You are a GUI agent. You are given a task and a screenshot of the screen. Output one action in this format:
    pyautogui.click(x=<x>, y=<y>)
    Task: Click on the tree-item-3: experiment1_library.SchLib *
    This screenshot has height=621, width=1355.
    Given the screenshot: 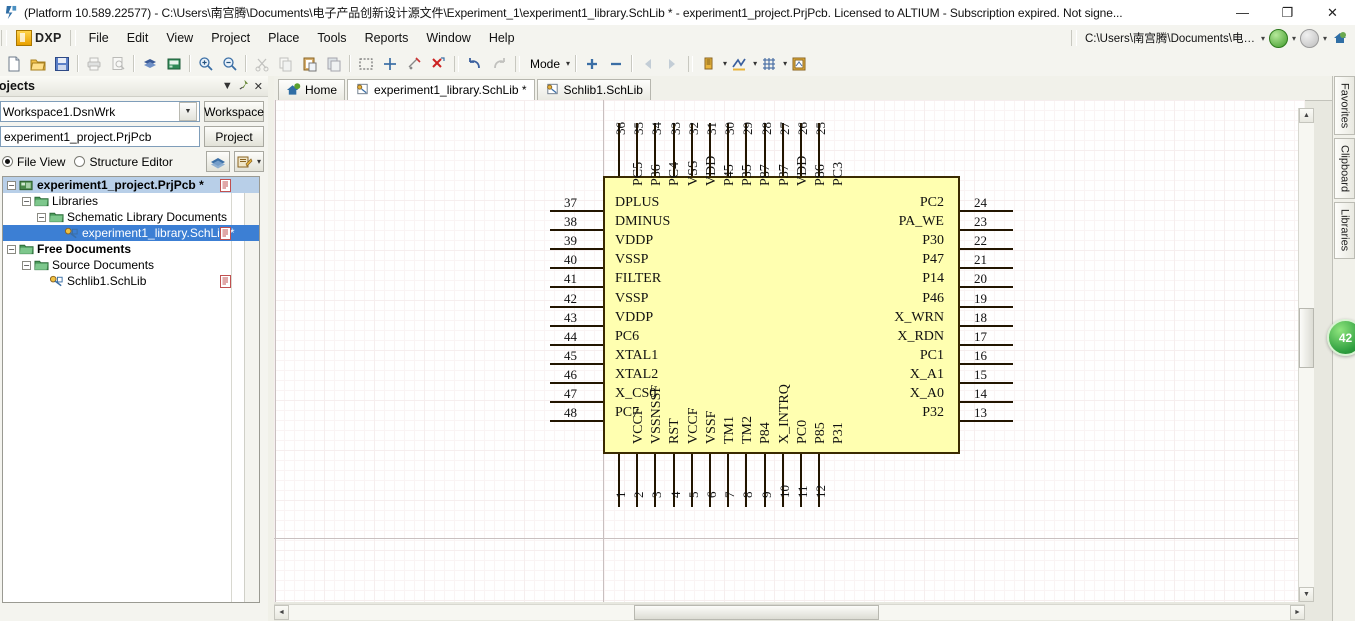 What is the action you would take?
    pyautogui.click(x=131, y=233)
    